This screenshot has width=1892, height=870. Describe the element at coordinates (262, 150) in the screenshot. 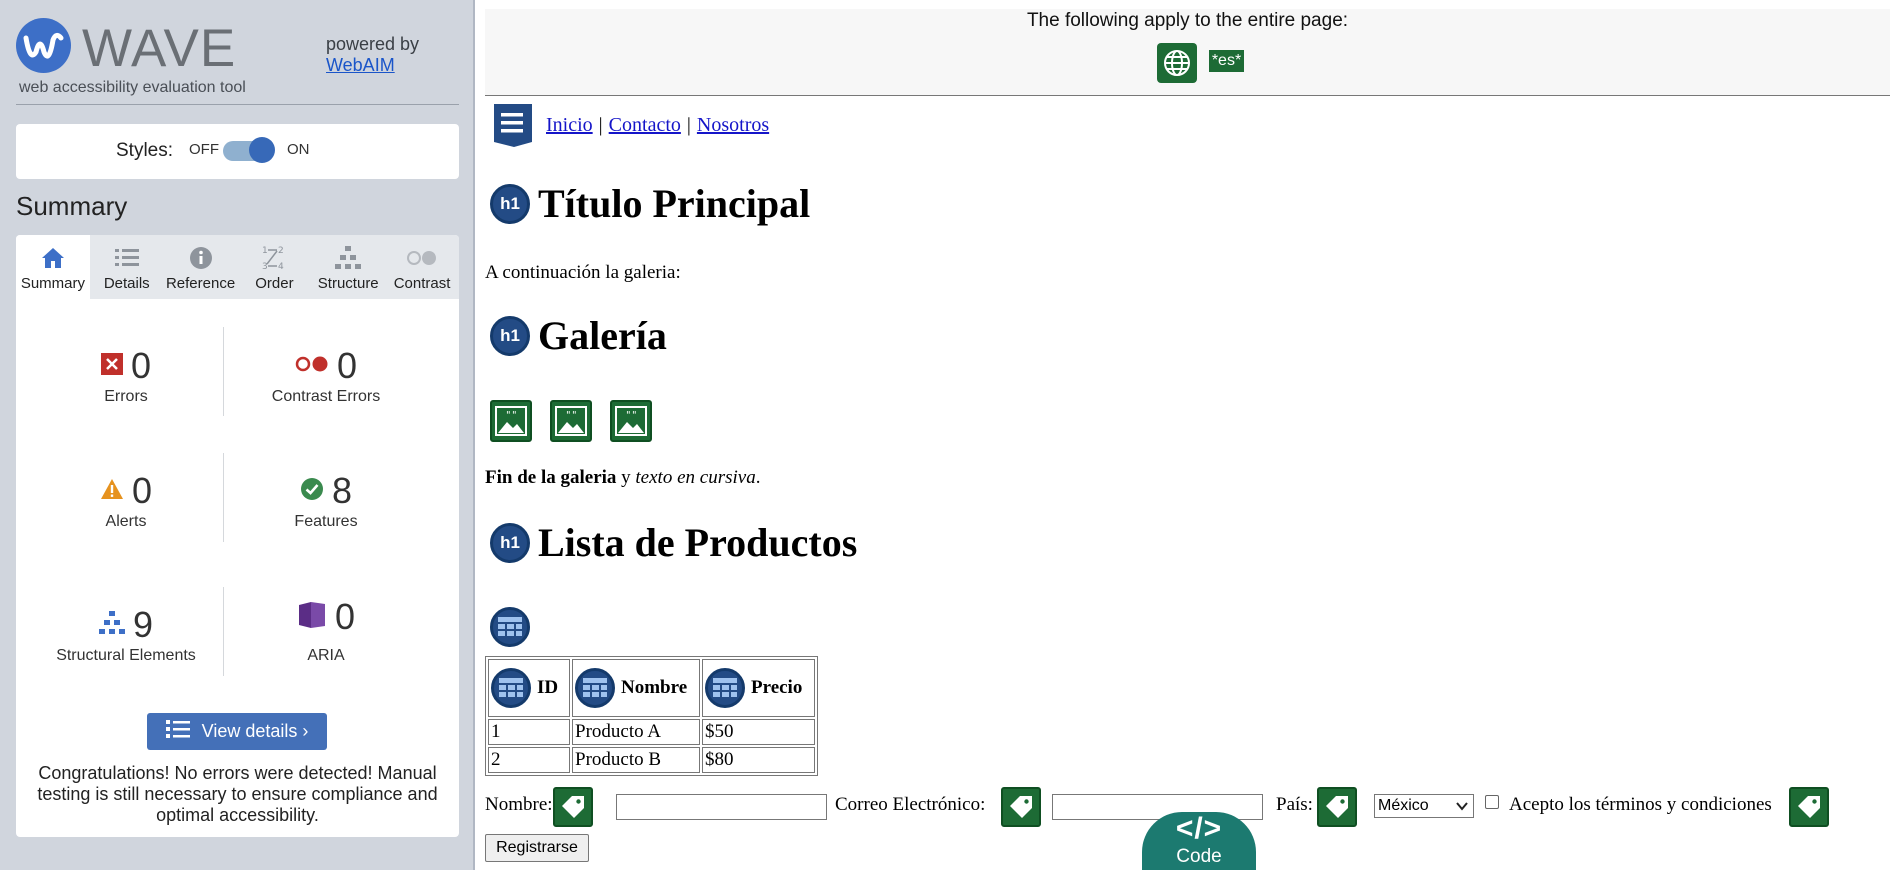

I see `toggle-knob` at that location.